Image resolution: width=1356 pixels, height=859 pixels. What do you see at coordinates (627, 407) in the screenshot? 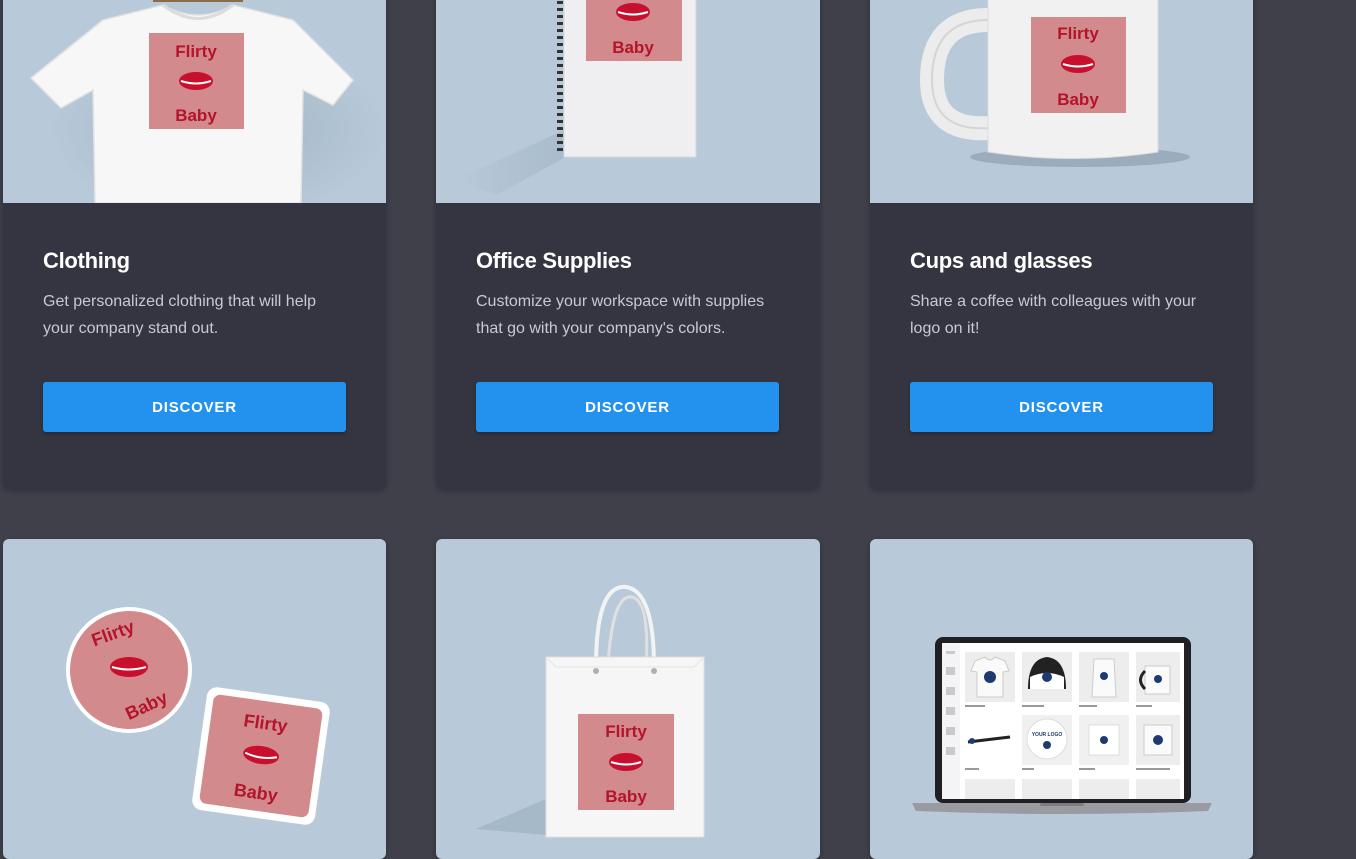
I see `discover-office-supplies-button: DISCOVER` at bounding box center [627, 407].